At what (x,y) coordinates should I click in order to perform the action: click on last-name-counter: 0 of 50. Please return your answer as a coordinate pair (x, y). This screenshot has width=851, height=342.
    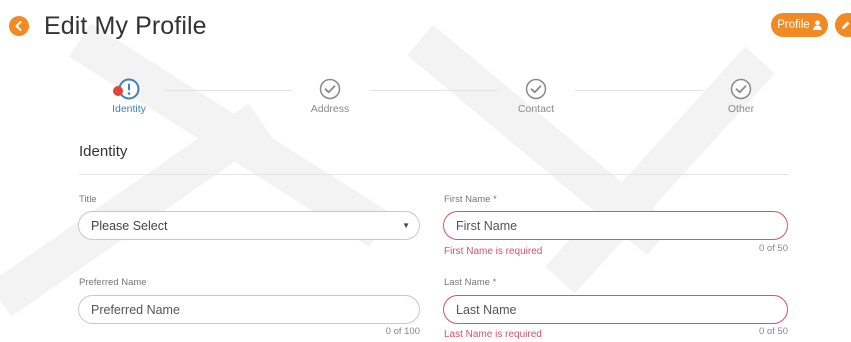
    Looking at the image, I should click on (773, 331).